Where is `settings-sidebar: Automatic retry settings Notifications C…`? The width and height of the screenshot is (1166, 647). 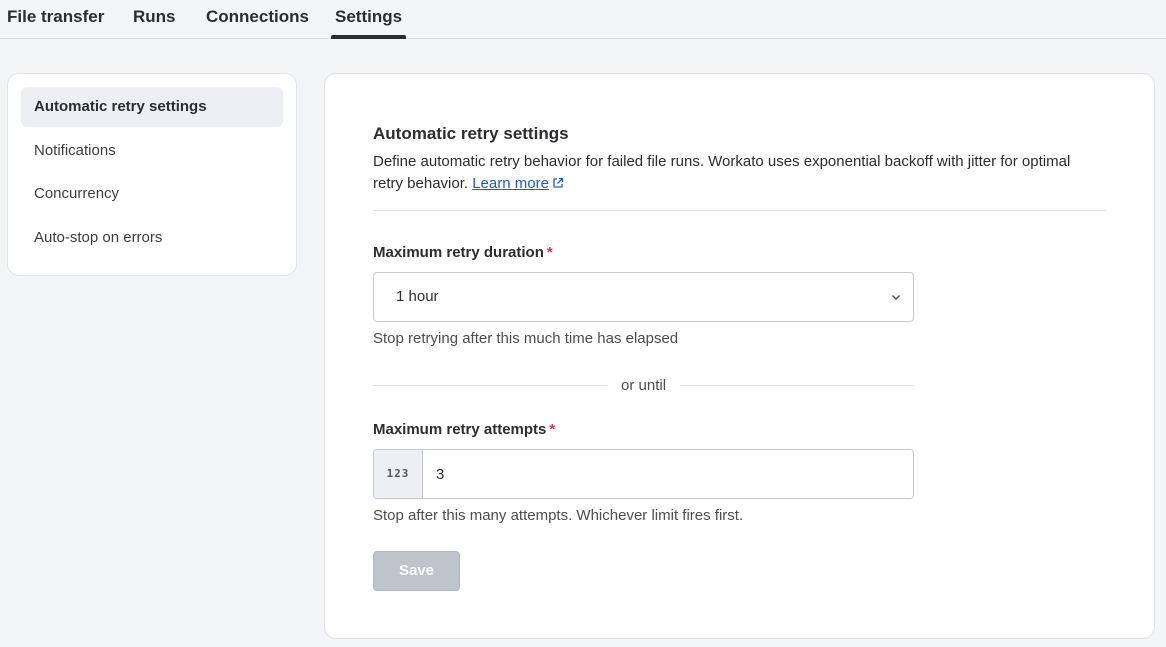
settings-sidebar: Automatic retry settings Notifications C… is located at coordinates (152, 174).